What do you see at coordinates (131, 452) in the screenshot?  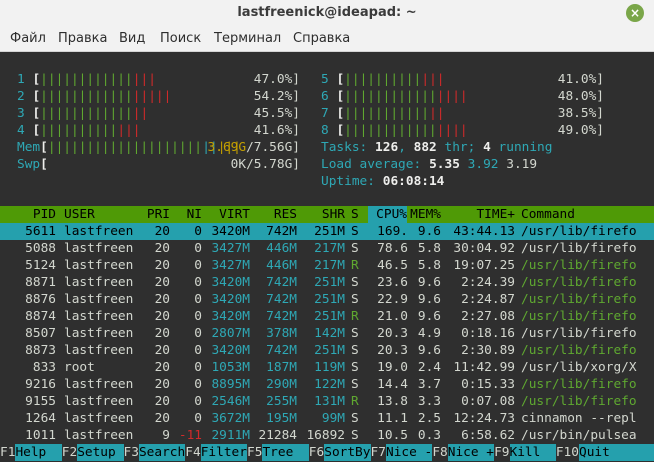 I see `fkey-f3: F3` at bounding box center [131, 452].